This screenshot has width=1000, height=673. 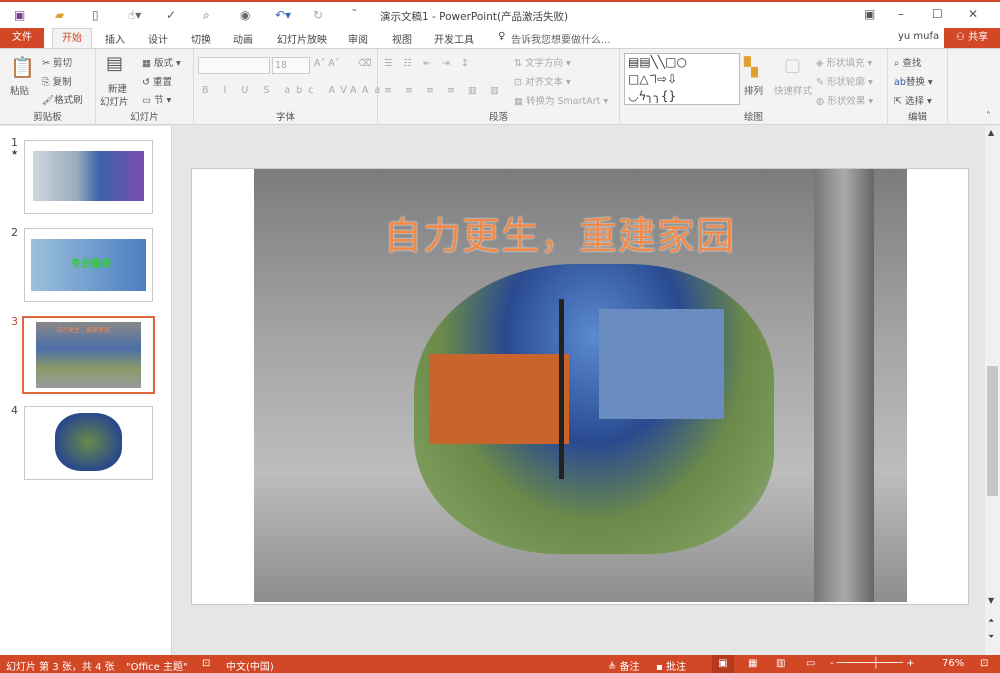 What do you see at coordinates (206, 15) in the screenshot?
I see `preview-icon: ⌕` at bounding box center [206, 15].